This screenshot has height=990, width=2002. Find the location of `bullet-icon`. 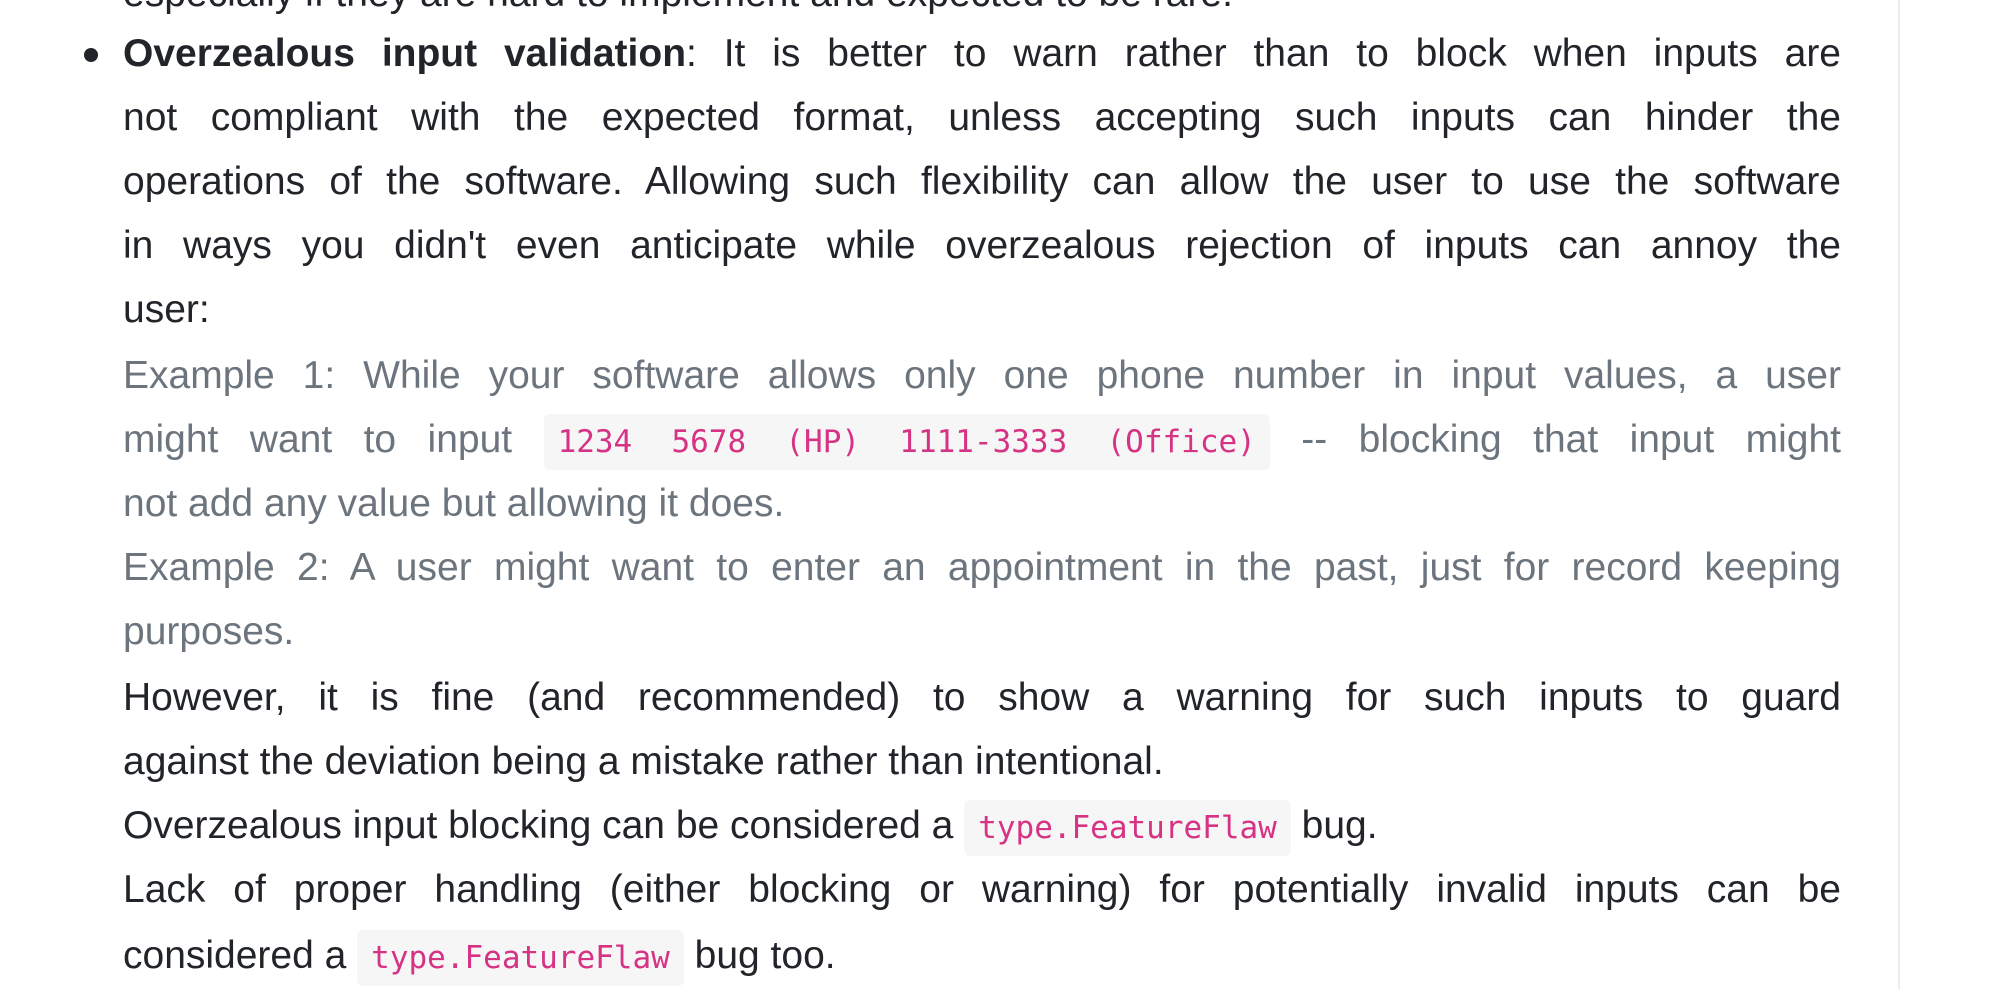

bullet-icon is located at coordinates (91, 55).